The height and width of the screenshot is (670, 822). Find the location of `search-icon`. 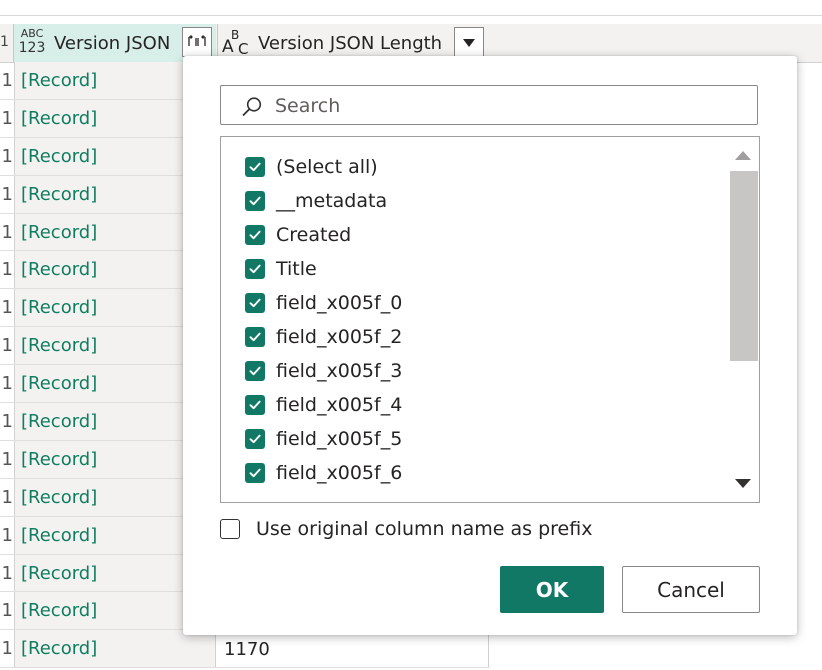

search-icon is located at coordinates (251, 106).